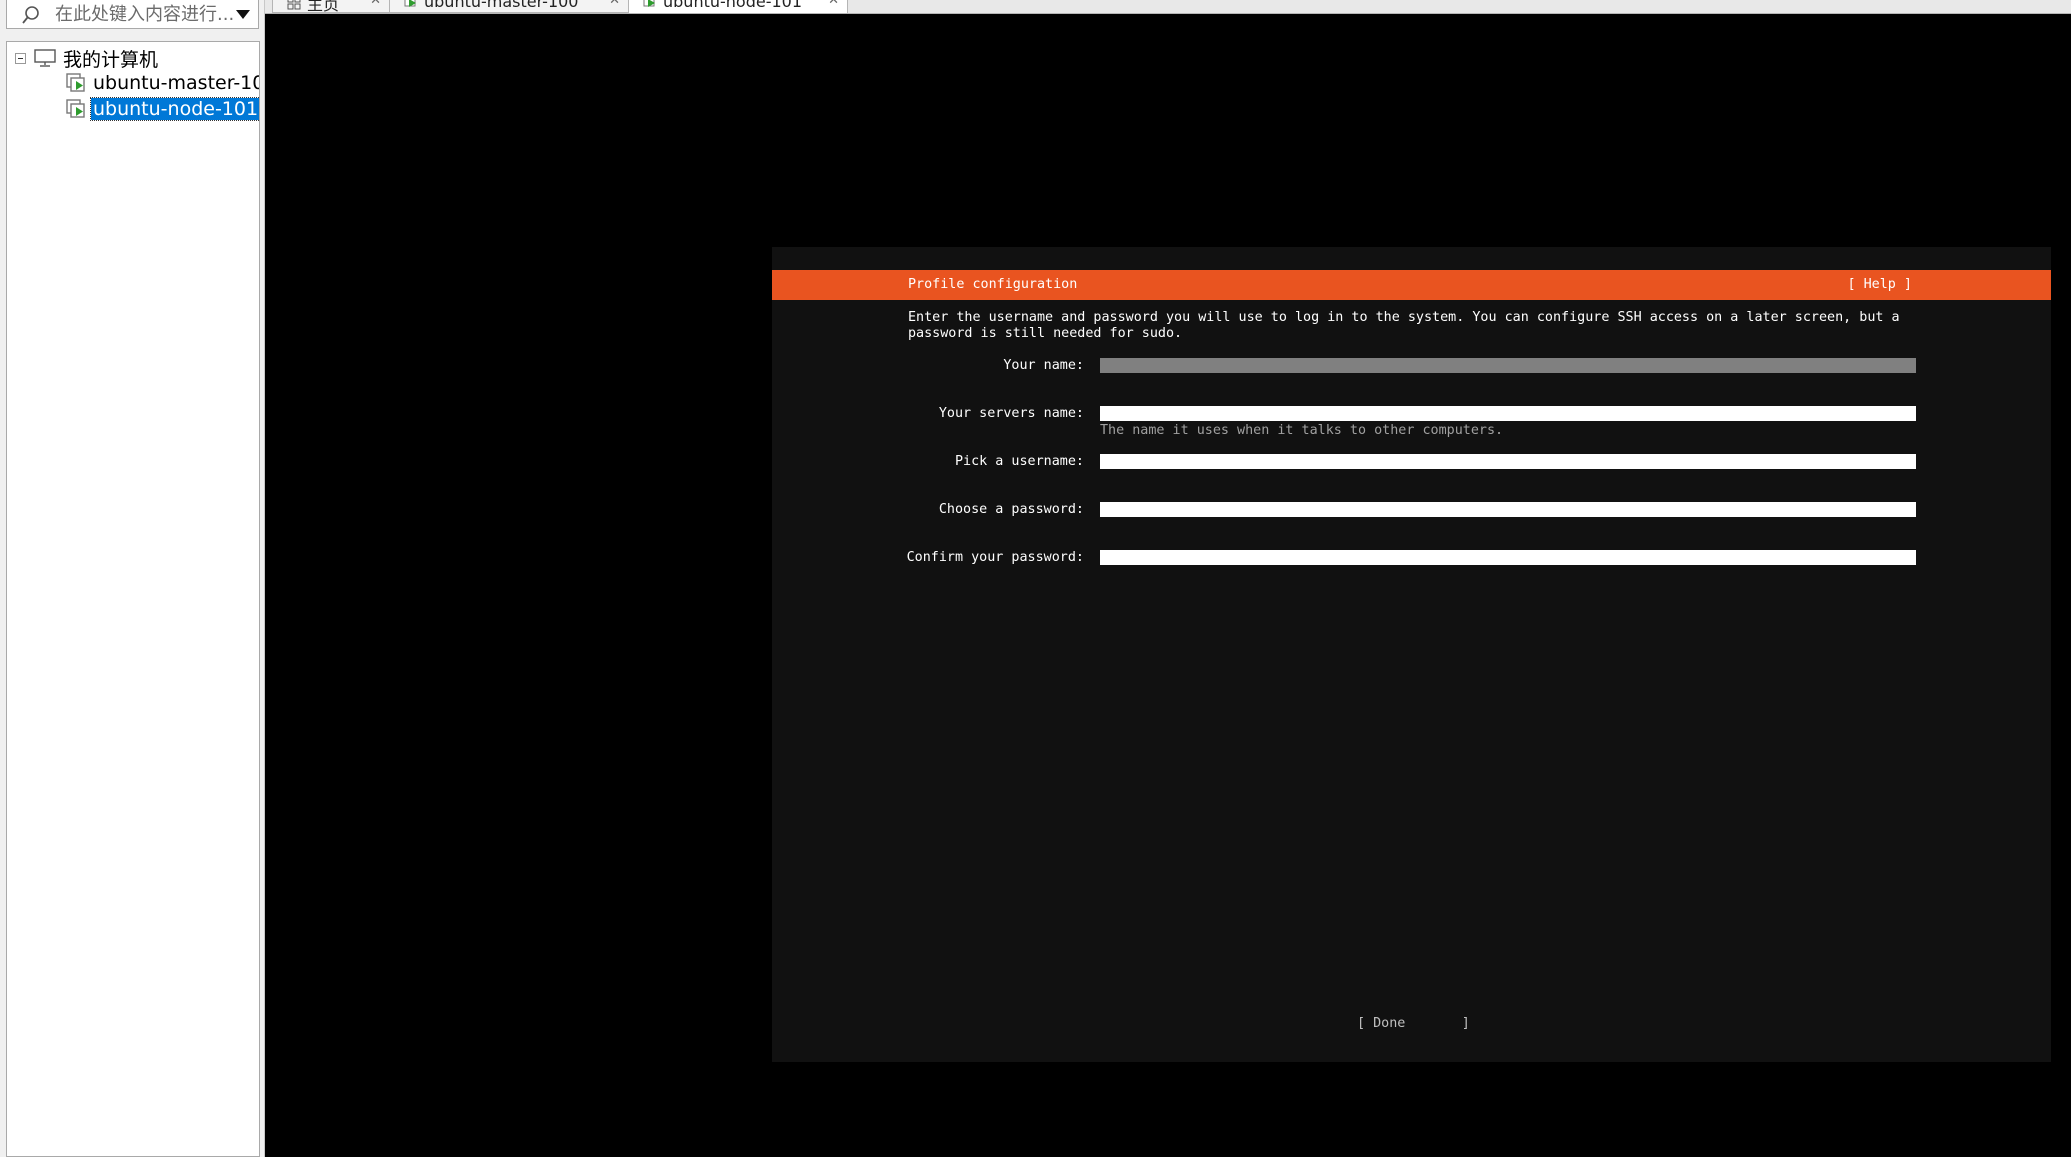  Describe the element at coordinates (1011, 413) in the screenshot. I see `servers-name-label: Your servers name:` at that location.